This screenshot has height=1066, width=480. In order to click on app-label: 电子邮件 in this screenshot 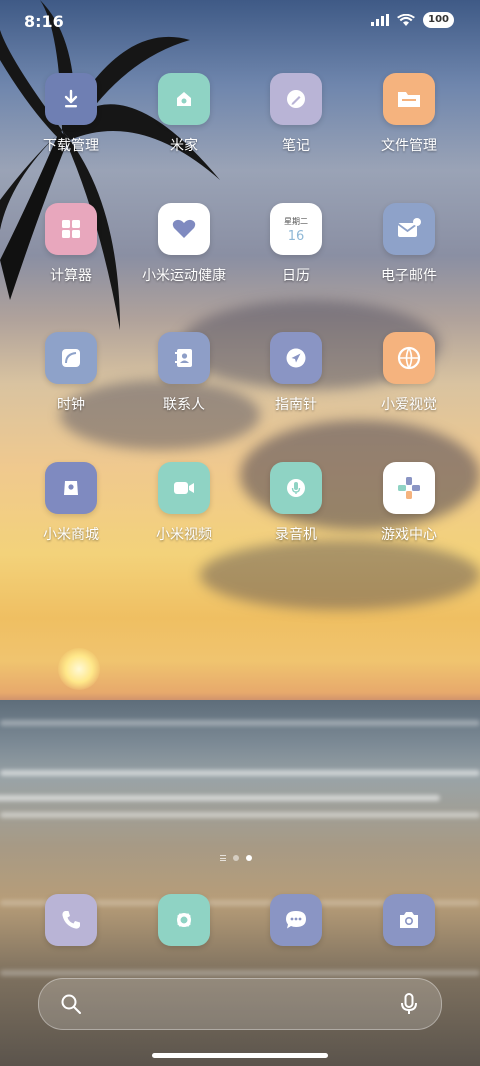, I will do `click(409, 276)`.